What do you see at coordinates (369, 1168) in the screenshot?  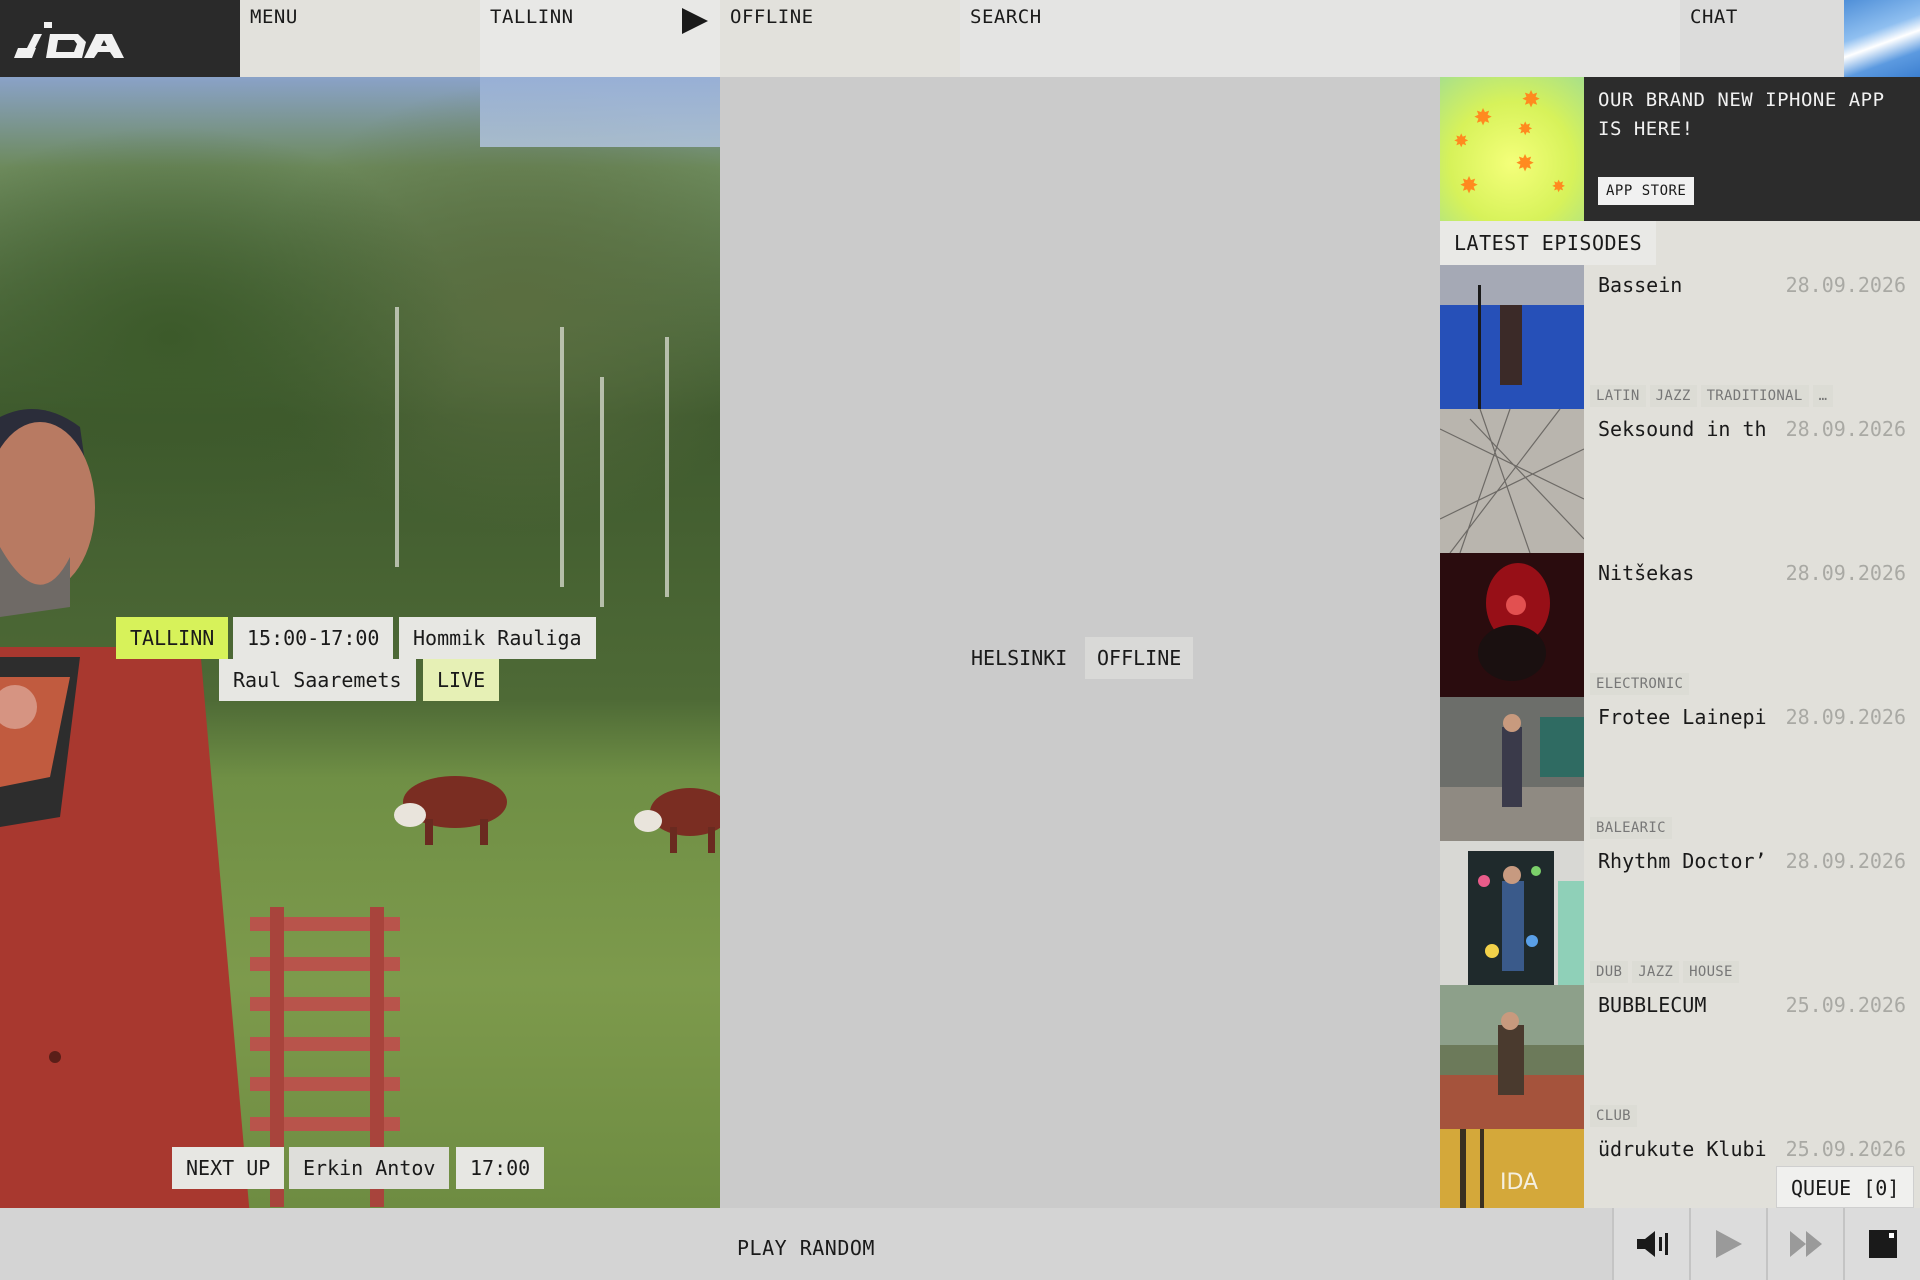 I see `next-up-host: Erkin Antov` at bounding box center [369, 1168].